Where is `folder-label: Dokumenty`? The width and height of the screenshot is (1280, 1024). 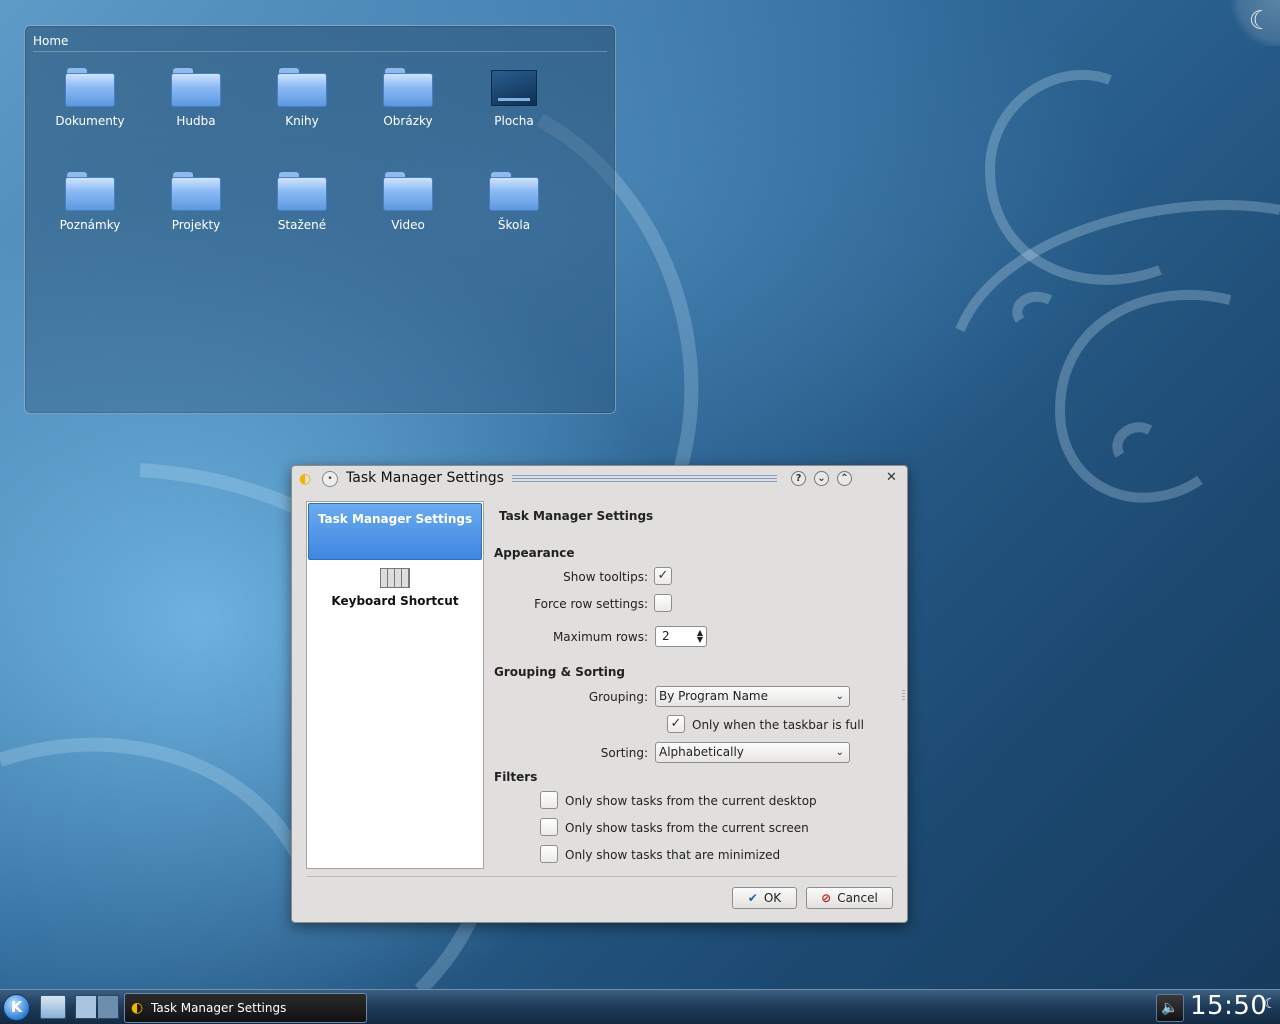
folder-label: Dokumenty is located at coordinates (90, 121).